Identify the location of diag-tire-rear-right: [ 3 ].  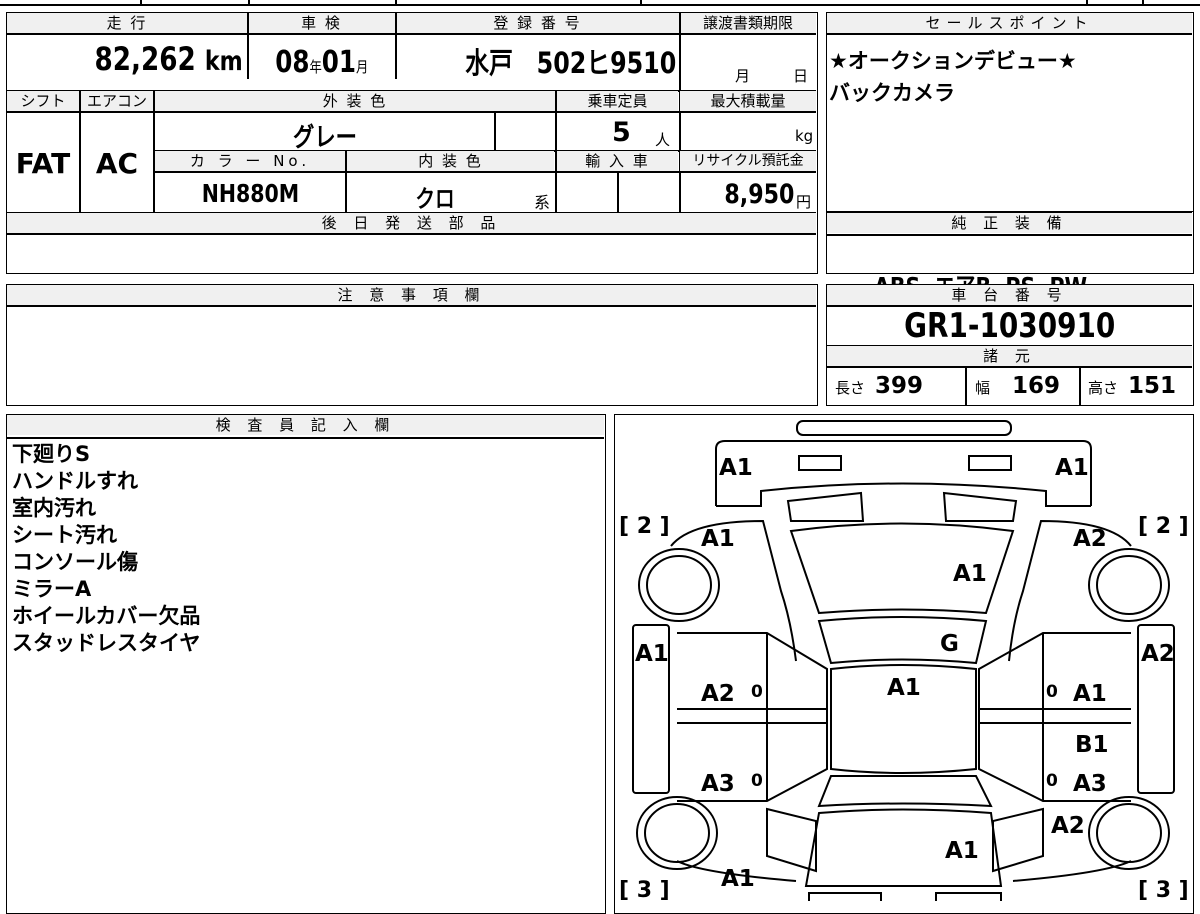
(1163, 889).